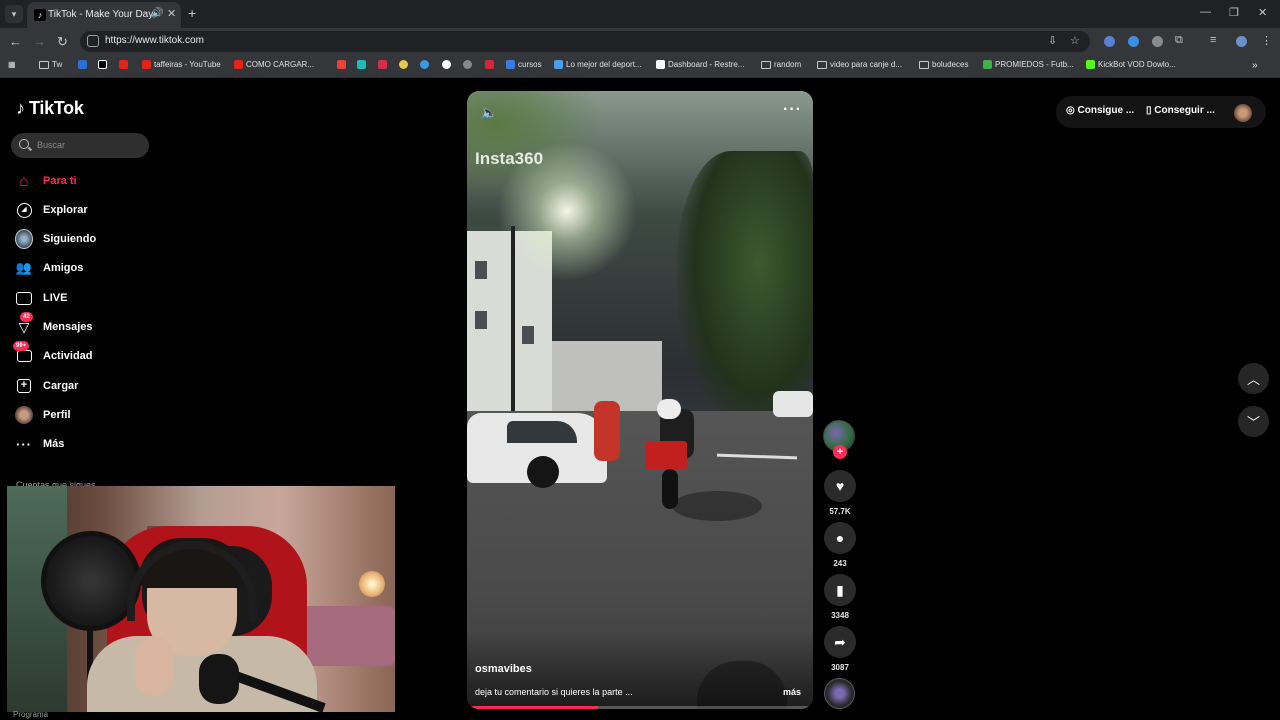 The image size is (1280, 720). What do you see at coordinates (171, 13) in the screenshot?
I see `tab-close-icon: ✕` at bounding box center [171, 13].